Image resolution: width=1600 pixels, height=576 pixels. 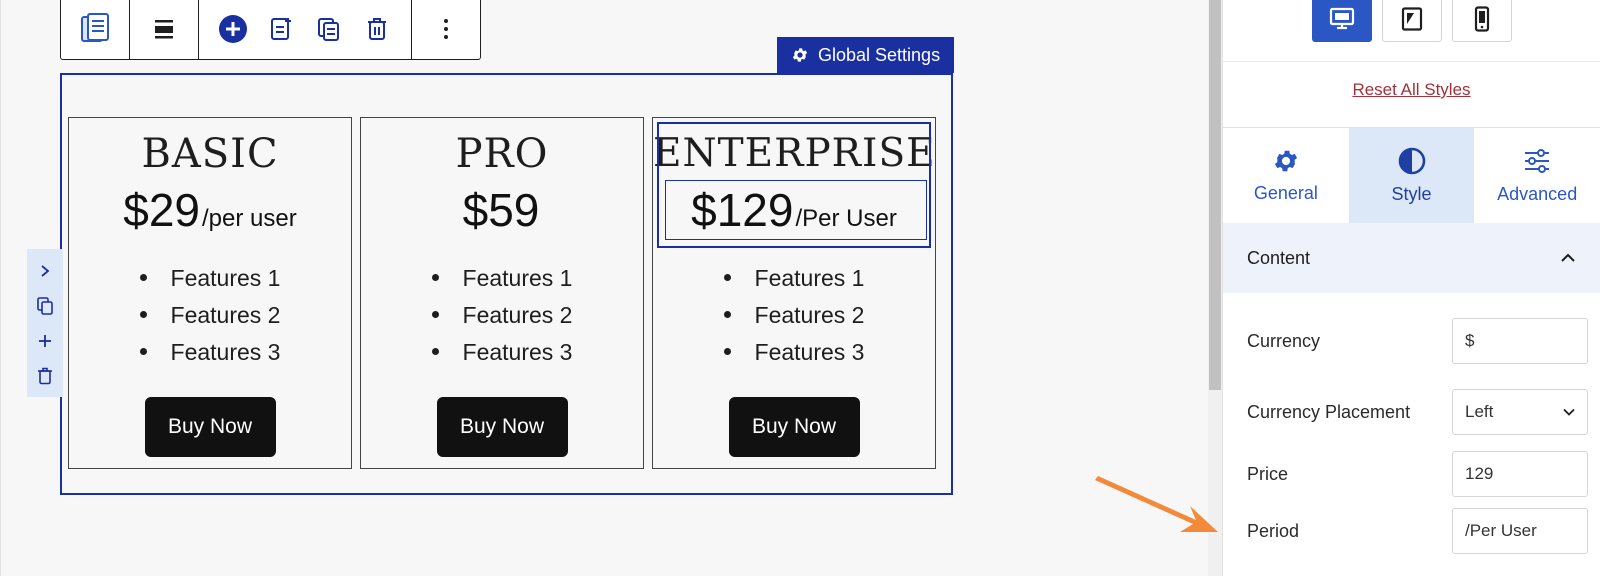 I want to click on sliders-icon, so click(x=1537, y=161).